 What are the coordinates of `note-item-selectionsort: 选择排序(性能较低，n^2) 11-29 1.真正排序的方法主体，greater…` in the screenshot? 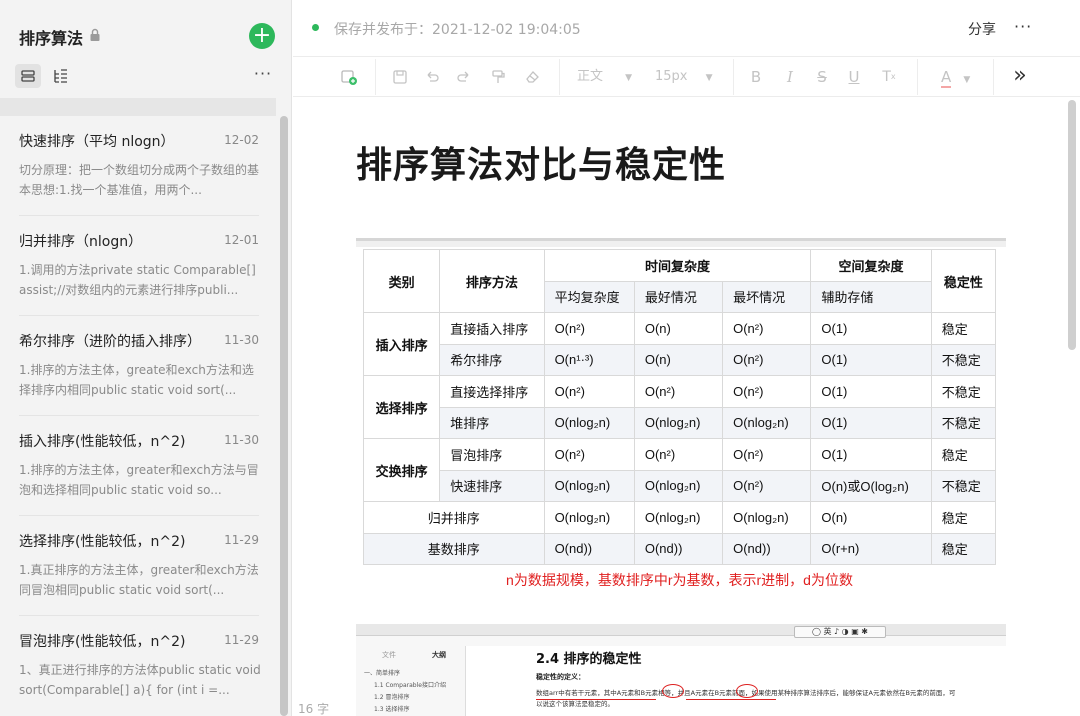 It's located at (138, 566).